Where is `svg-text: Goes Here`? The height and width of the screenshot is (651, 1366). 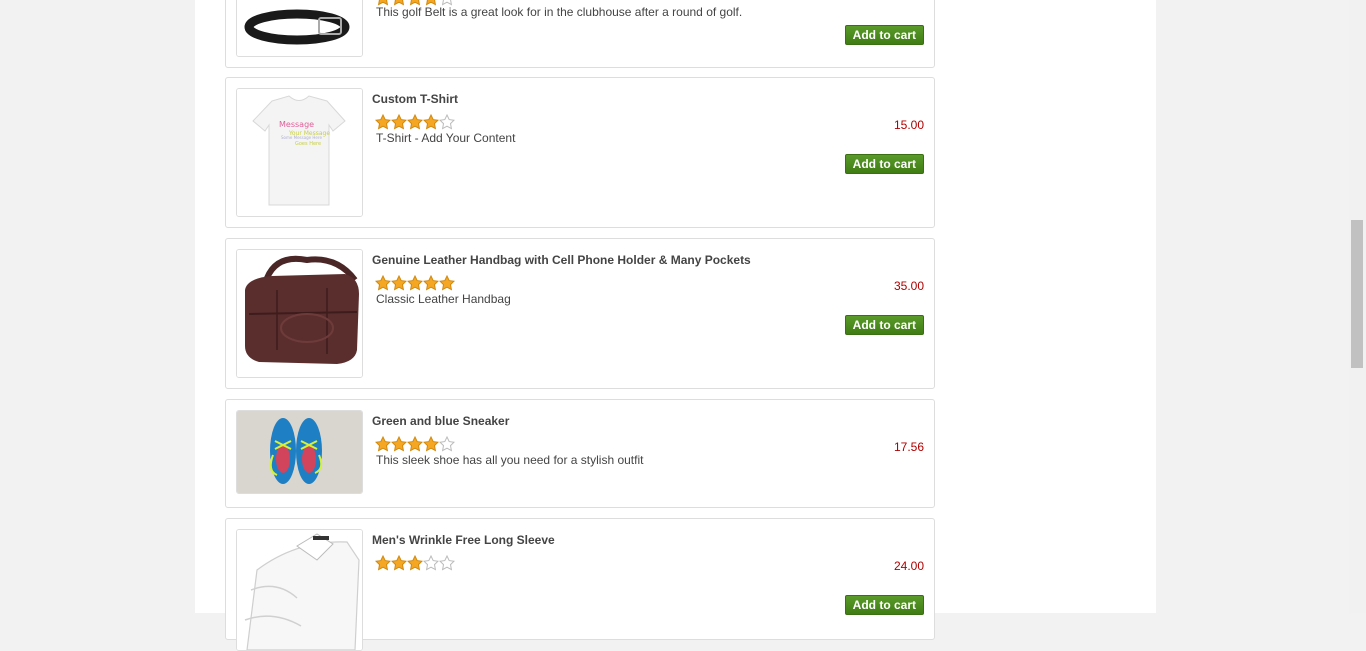 svg-text: Goes Here is located at coordinates (308, 144).